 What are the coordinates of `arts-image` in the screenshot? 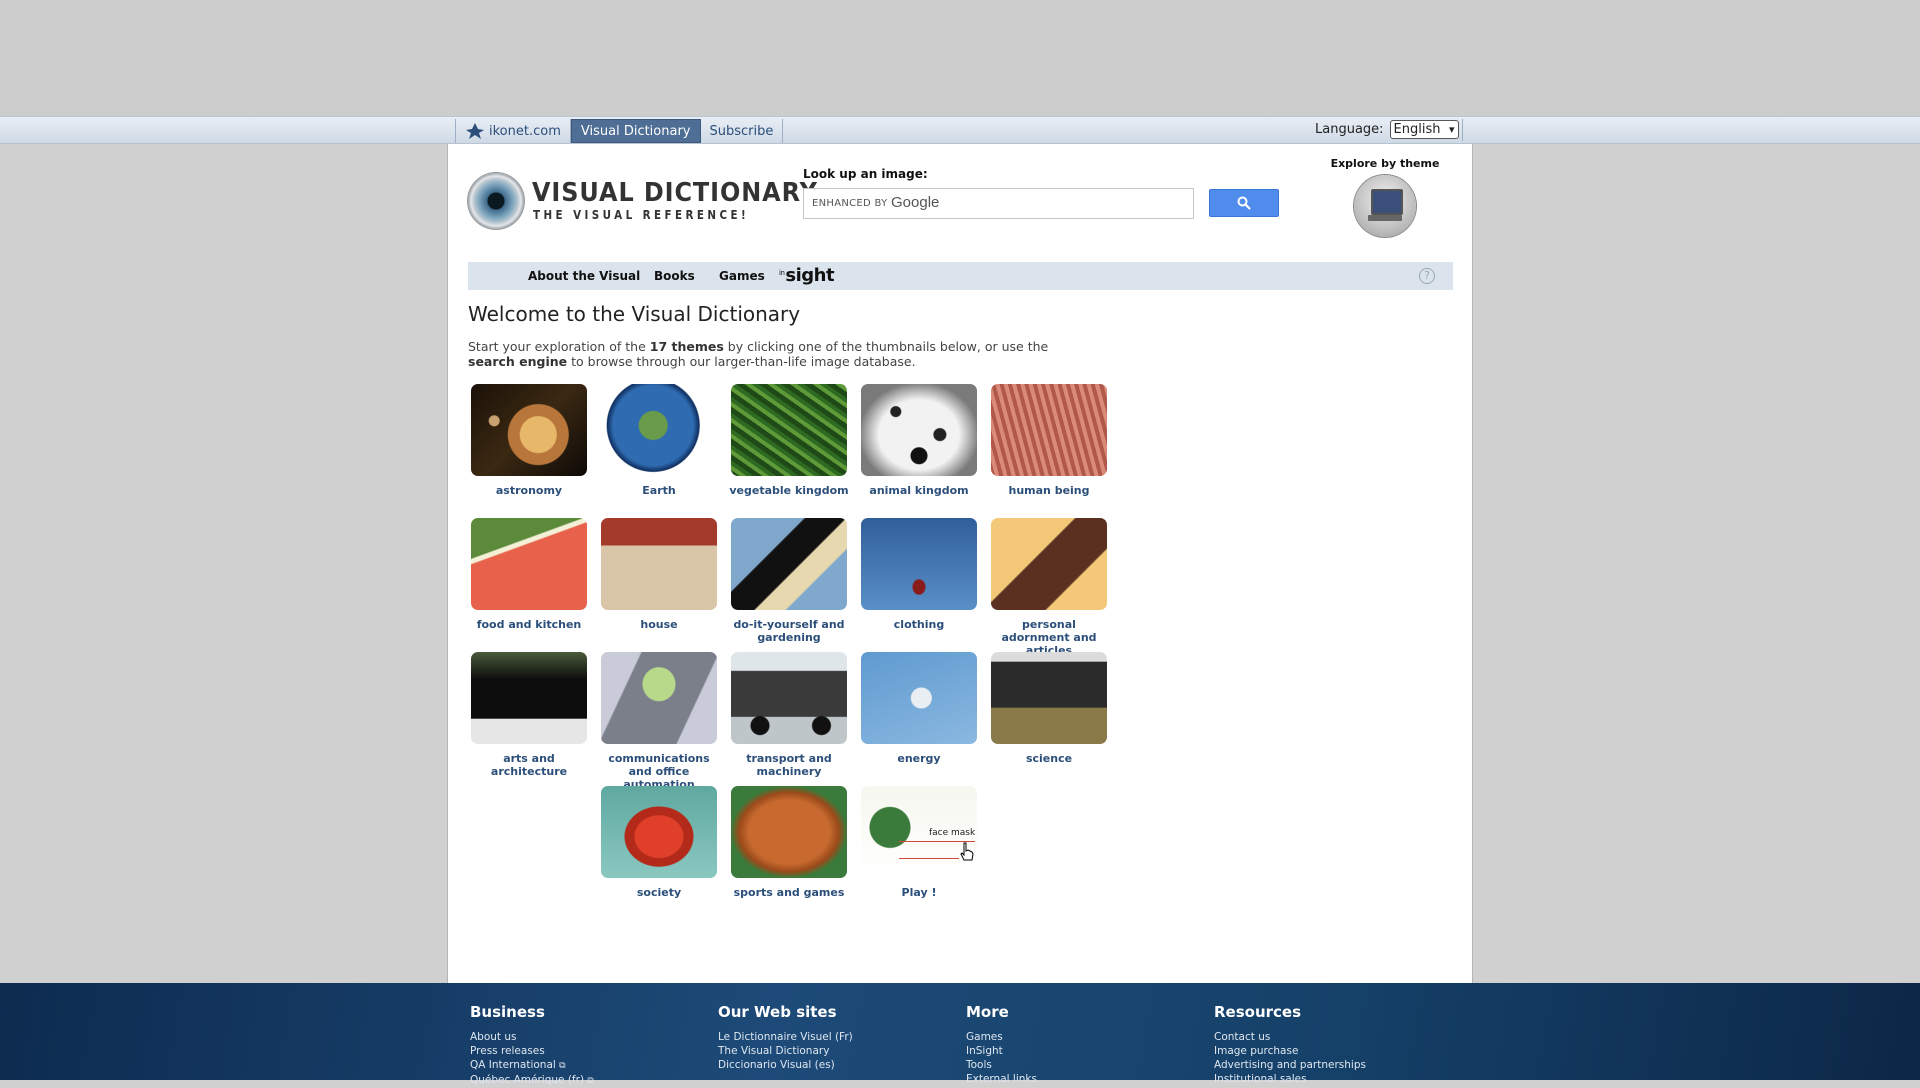 It's located at (529, 698).